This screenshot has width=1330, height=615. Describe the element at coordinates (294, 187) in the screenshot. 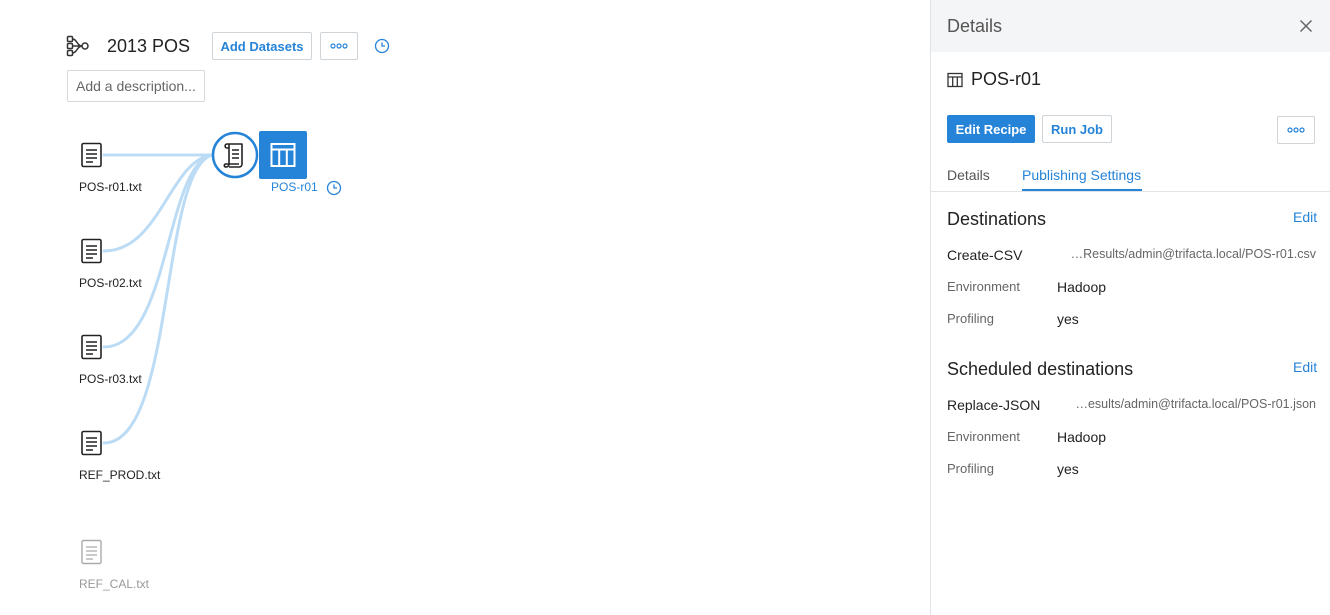

I see `output-label: POS-r01` at that location.